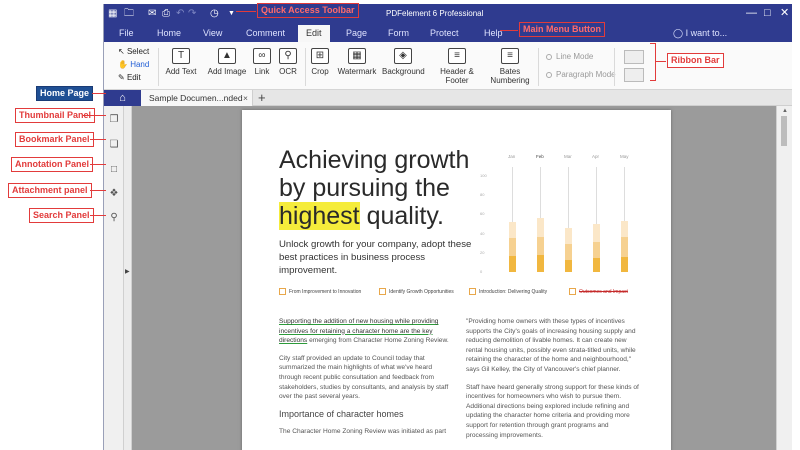  Describe the element at coordinates (114, 218) in the screenshot. I see `search-icon: ⚲` at that location.